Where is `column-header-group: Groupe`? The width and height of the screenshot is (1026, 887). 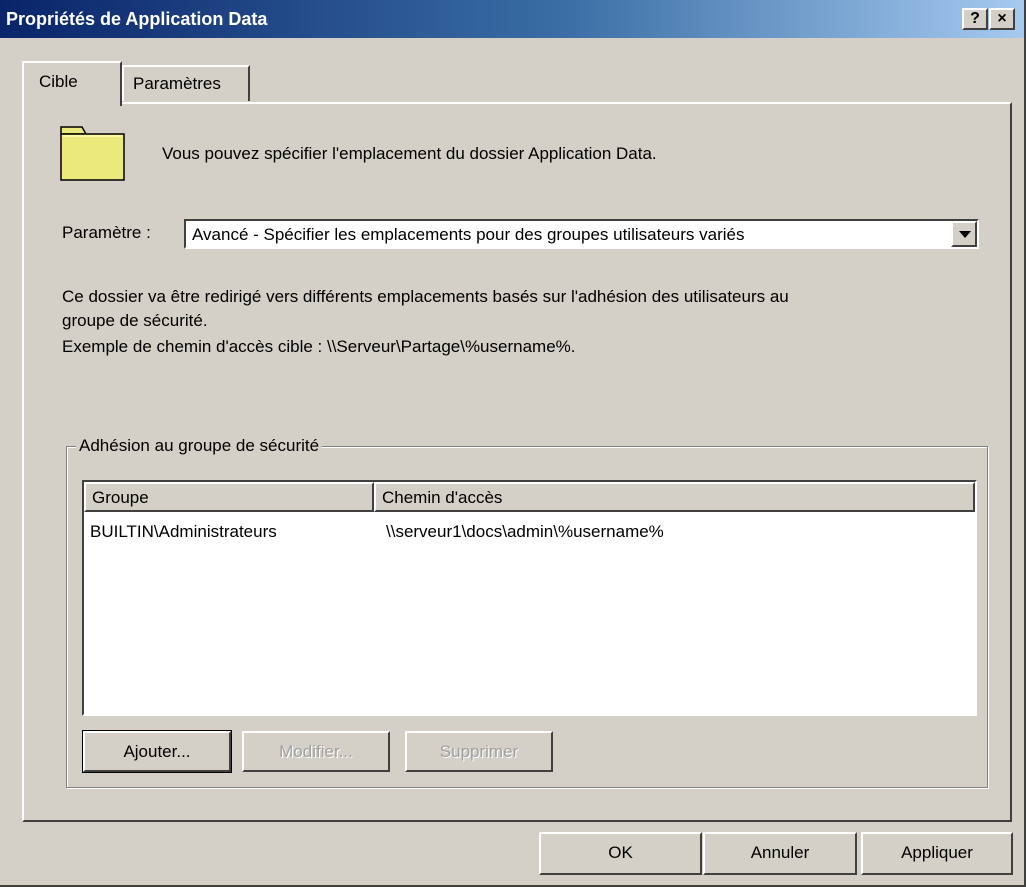 column-header-group: Groupe is located at coordinates (229, 497).